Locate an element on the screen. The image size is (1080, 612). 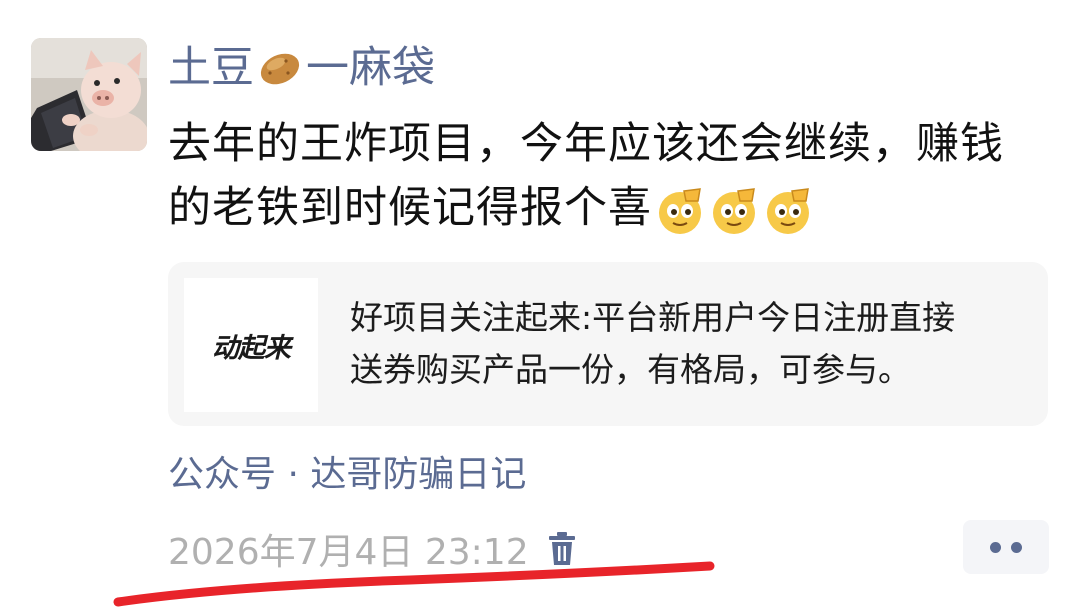
post-text-line-2: 的老铁到时候记得报个喜 is located at coordinates (613, 208).